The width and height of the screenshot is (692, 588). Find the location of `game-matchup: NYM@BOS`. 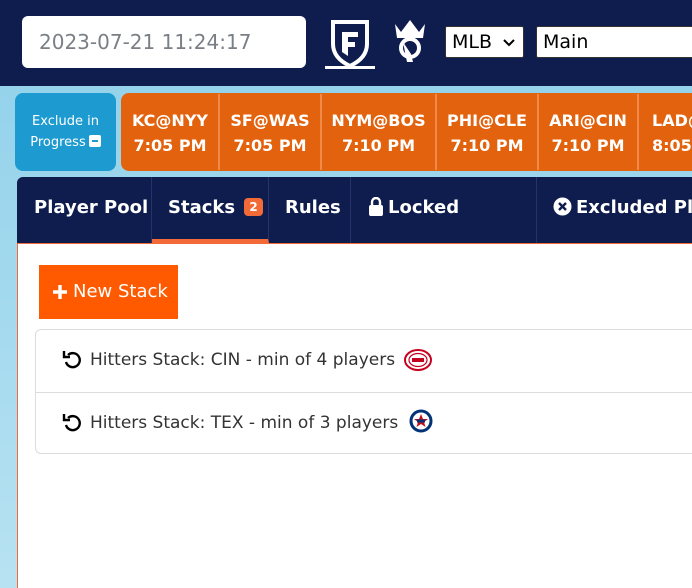

game-matchup: NYM@BOS is located at coordinates (378, 120).